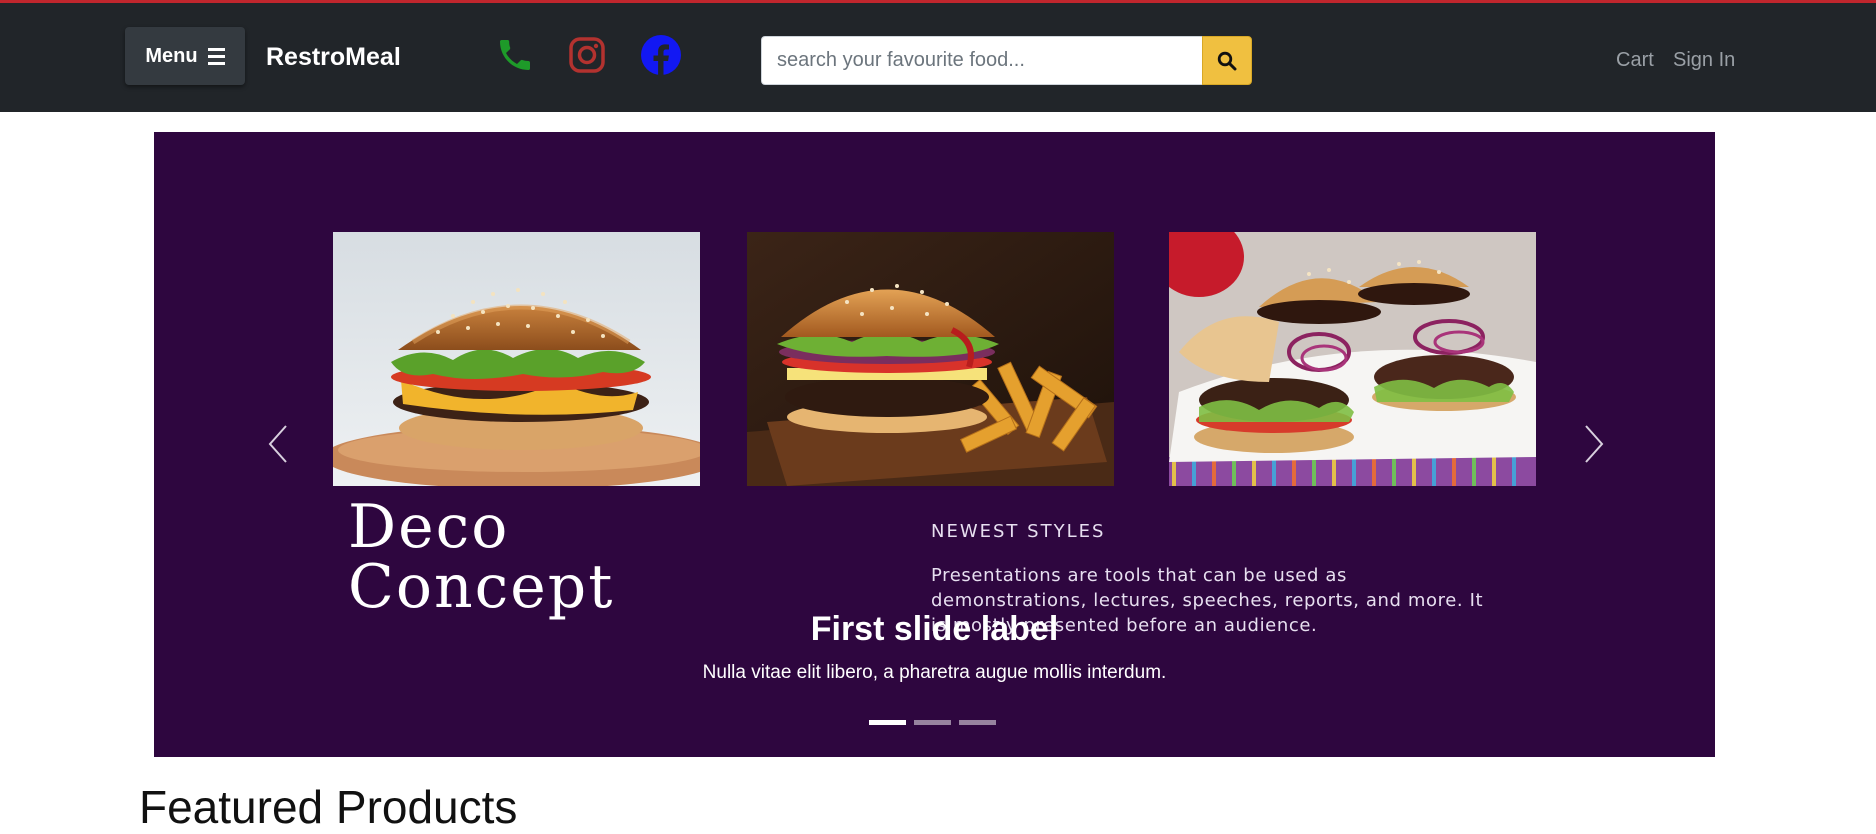  What do you see at coordinates (661, 55) in the screenshot?
I see `facebook-icon` at bounding box center [661, 55].